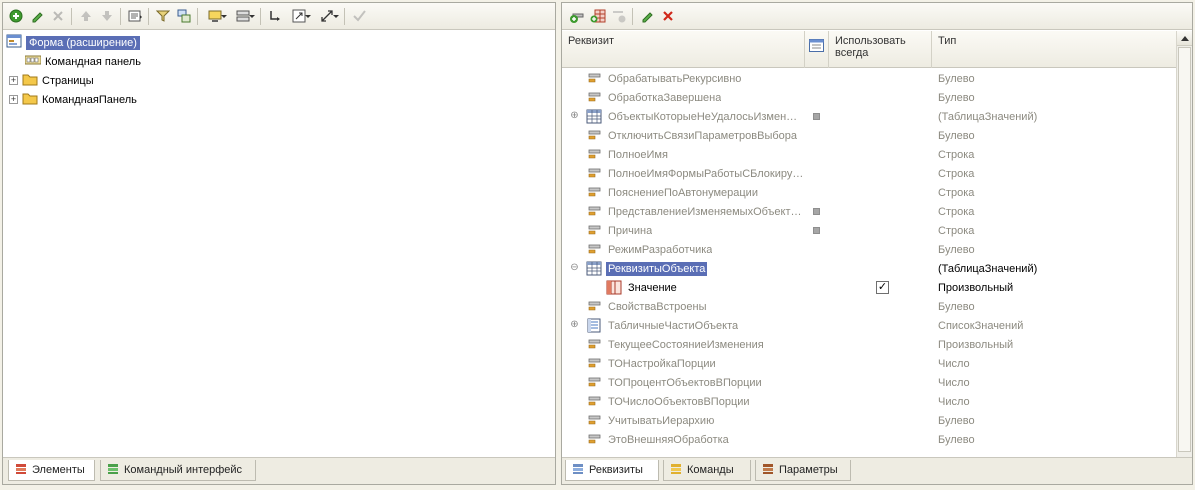  Describe the element at coordinates (869, 135) in the screenshot. I see `attribute-row: ОтключитьСвязиПараметровВыбора Булево` at that location.